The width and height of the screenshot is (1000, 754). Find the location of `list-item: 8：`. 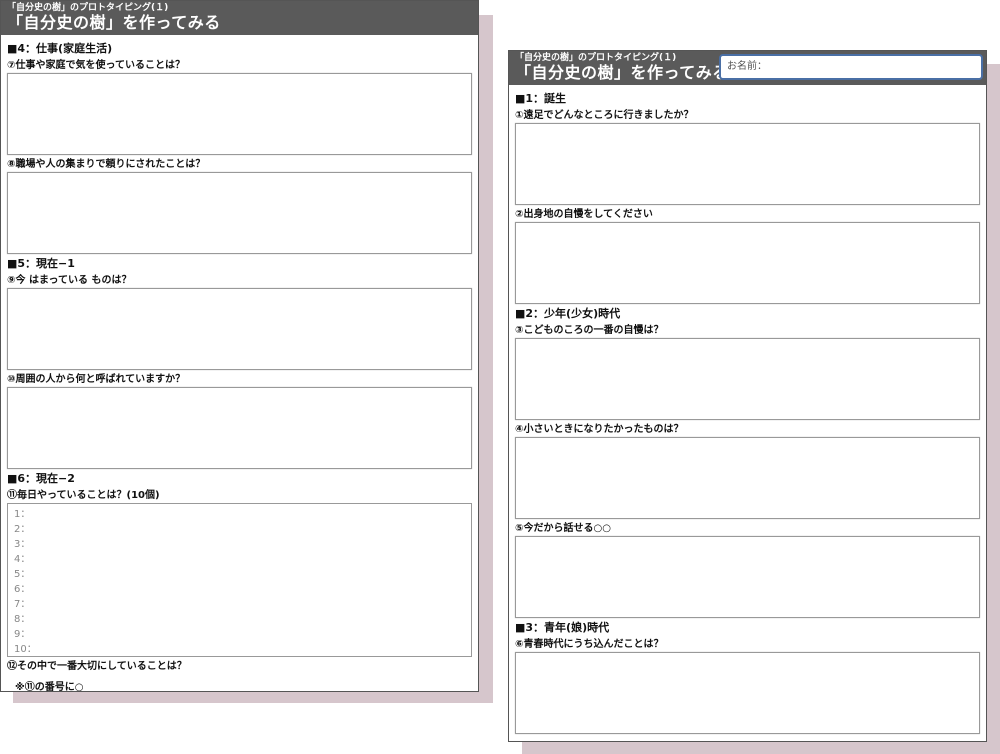

list-item: 8： is located at coordinates (22, 619).